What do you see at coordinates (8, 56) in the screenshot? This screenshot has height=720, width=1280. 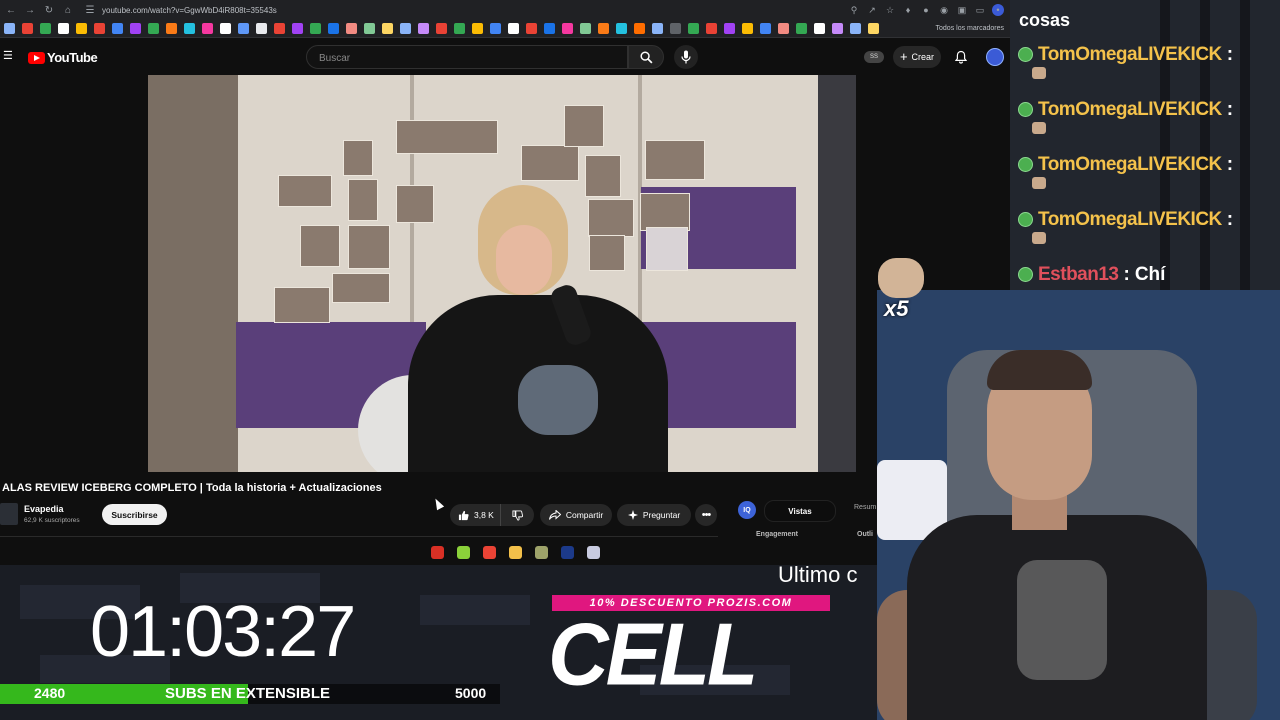 I see `hamburger-menu-icon: ☰` at bounding box center [8, 56].